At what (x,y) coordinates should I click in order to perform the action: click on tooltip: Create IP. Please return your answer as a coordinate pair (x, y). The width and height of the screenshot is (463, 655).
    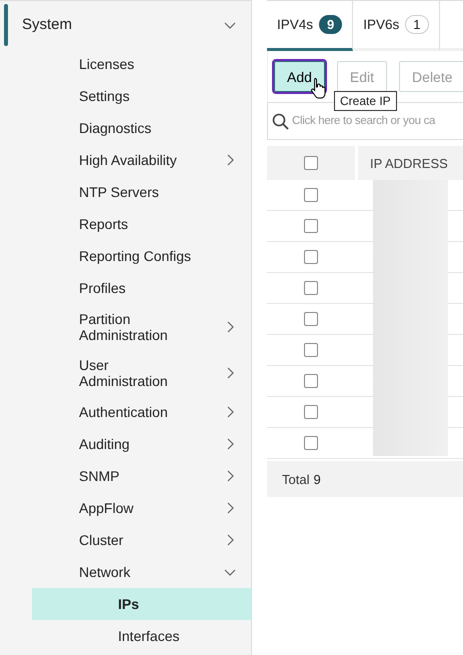
    Looking at the image, I should click on (365, 101).